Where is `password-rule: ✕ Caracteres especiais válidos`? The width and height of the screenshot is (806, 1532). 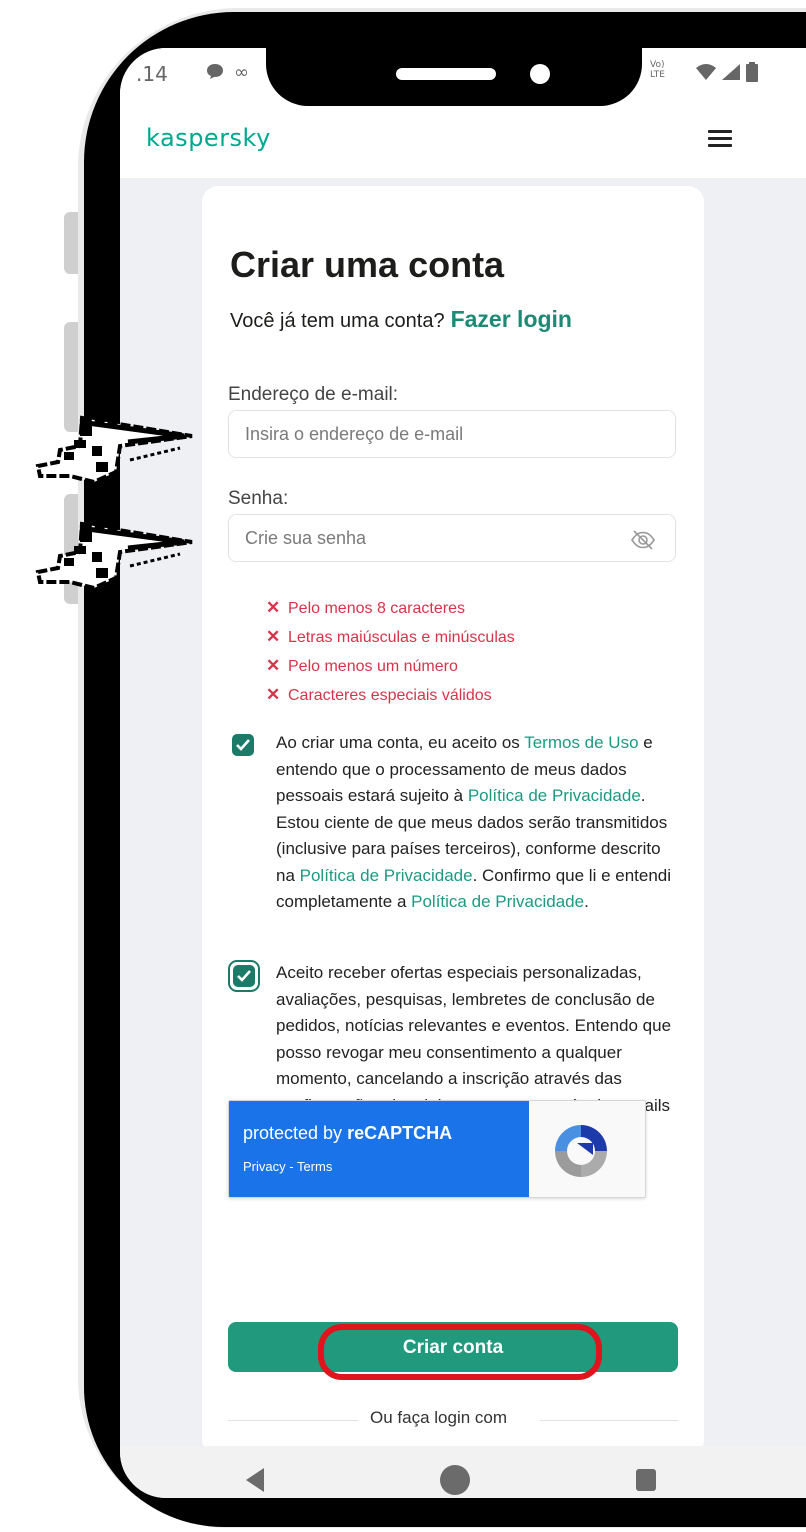 password-rule: ✕ Caracteres especiais válidos is located at coordinates (390, 695).